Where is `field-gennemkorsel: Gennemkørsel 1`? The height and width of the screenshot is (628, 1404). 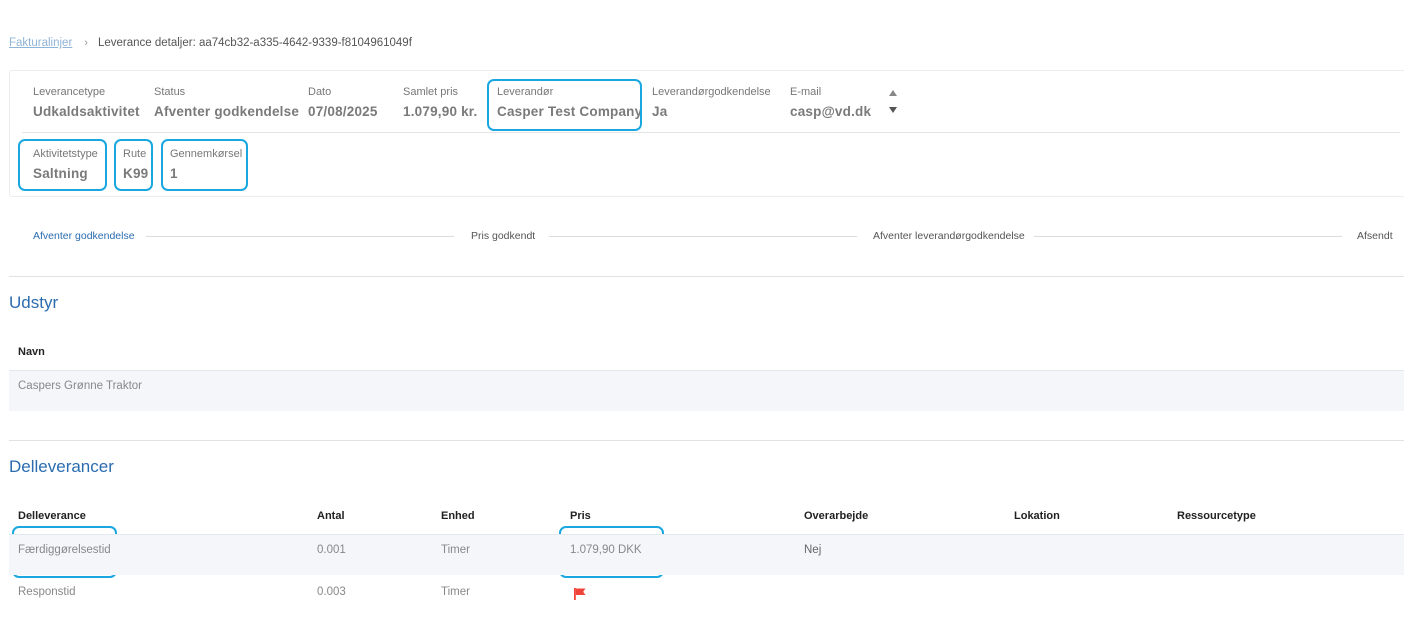 field-gennemkorsel: Gennemkørsel 1 is located at coordinates (206, 164).